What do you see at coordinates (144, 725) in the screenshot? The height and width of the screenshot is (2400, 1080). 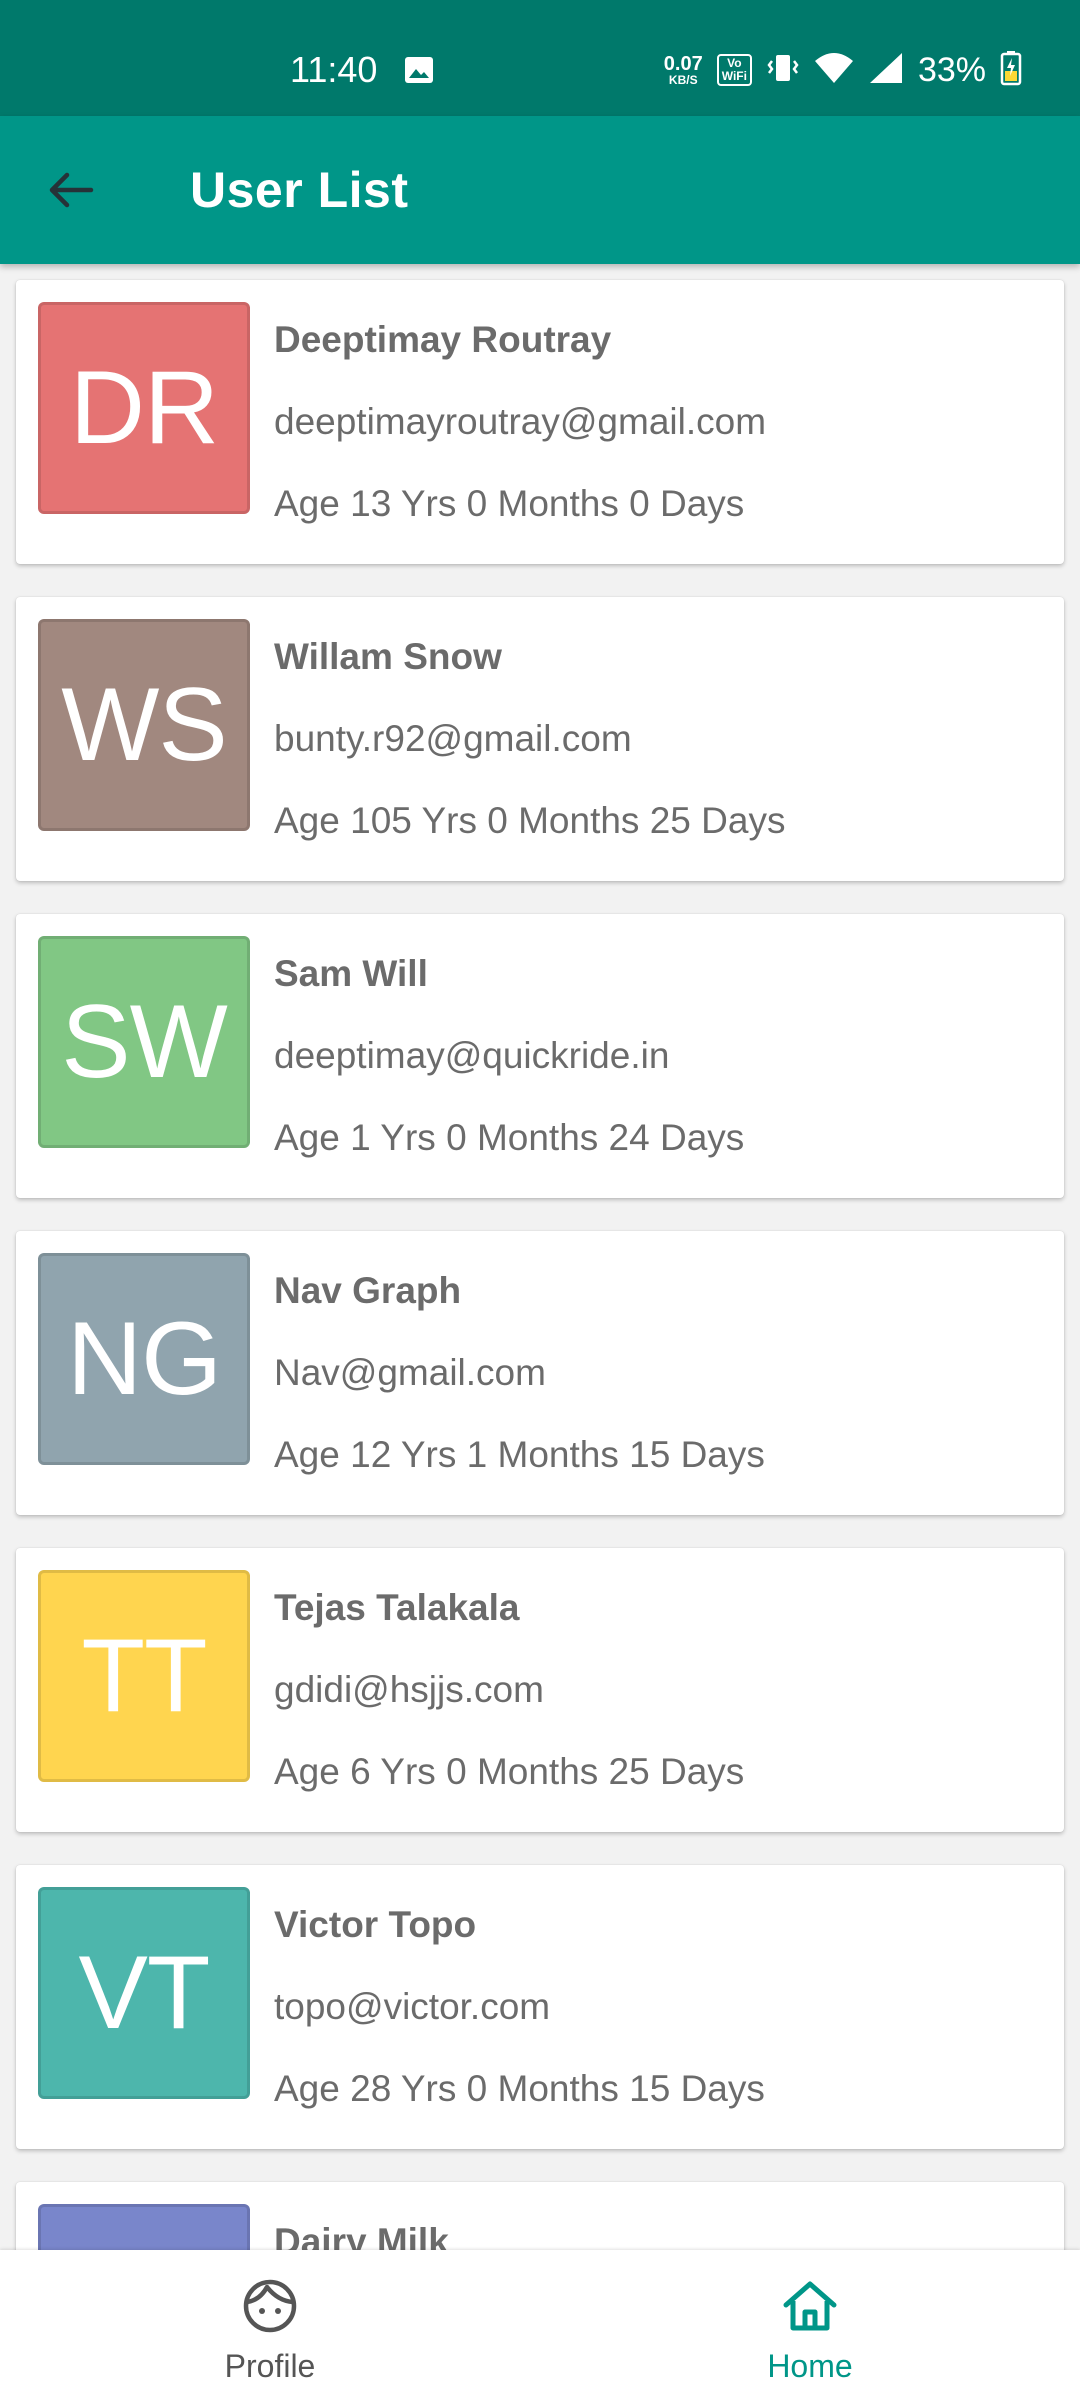 I see `user-avatar: WS` at bounding box center [144, 725].